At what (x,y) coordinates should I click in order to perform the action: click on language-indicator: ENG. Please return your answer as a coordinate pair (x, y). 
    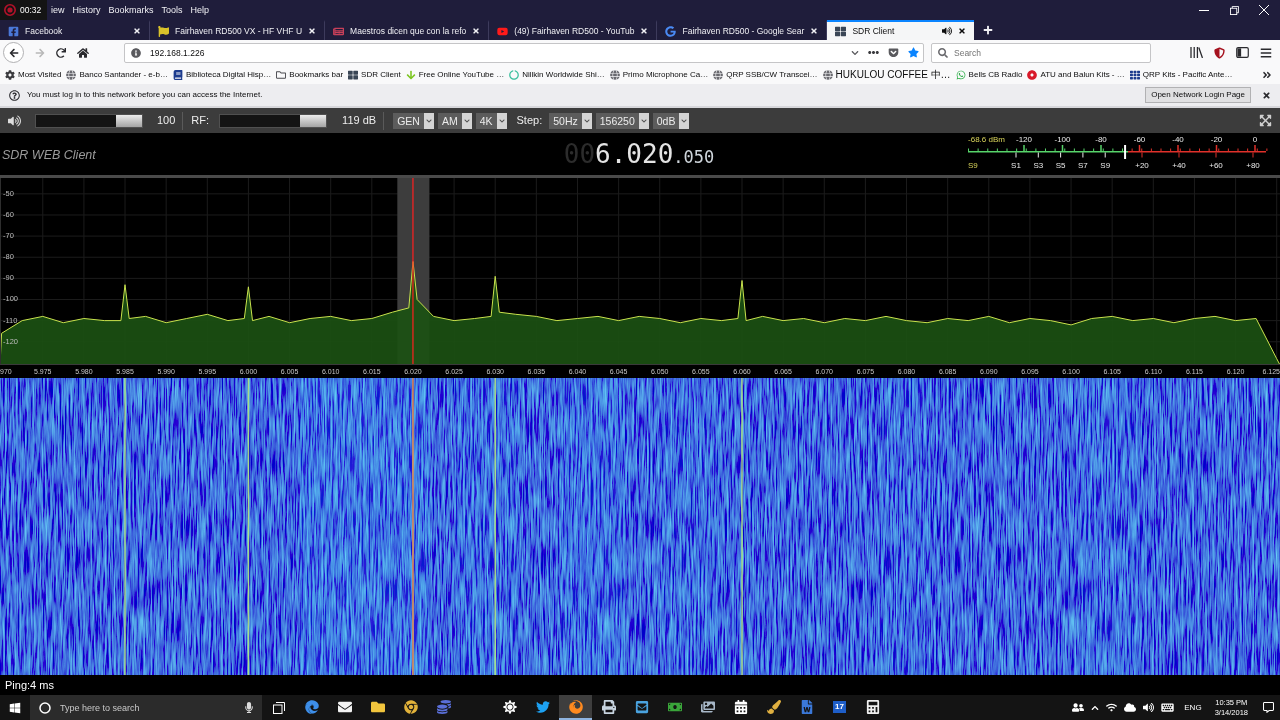
    Looking at the image, I should click on (1193, 707).